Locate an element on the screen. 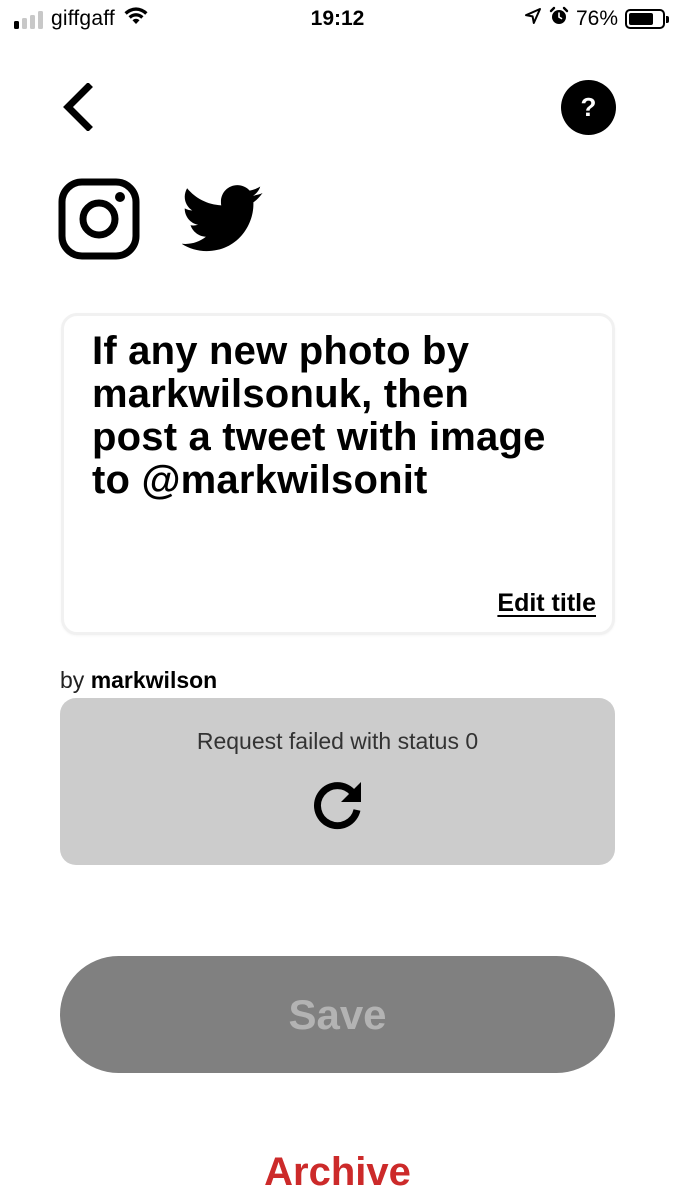  byline: by markwilson is located at coordinates (138, 680).